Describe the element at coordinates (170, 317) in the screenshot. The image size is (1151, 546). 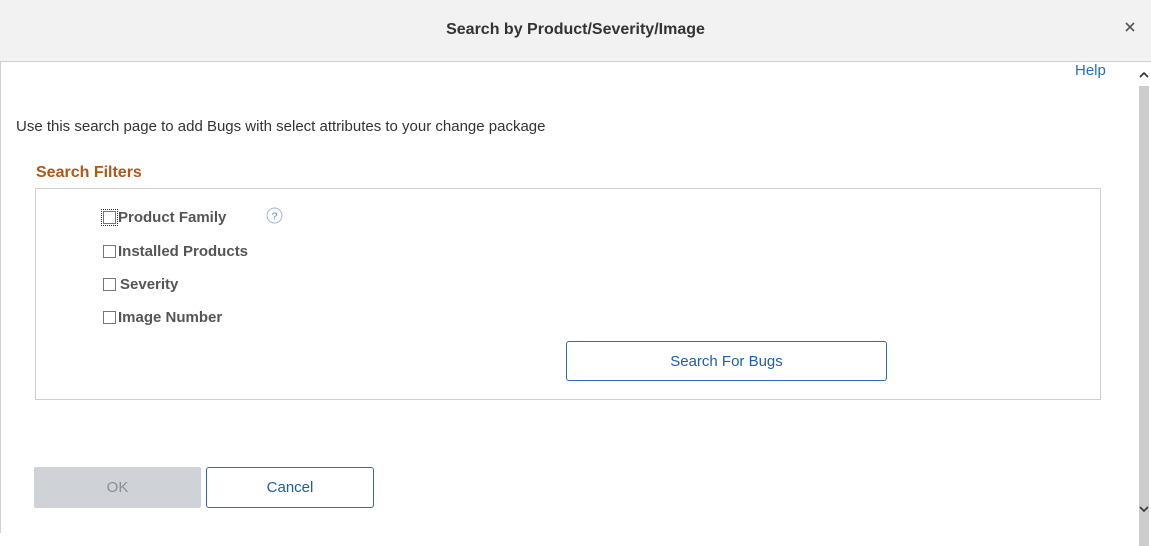
I see `image-number-label: Image Number` at that location.